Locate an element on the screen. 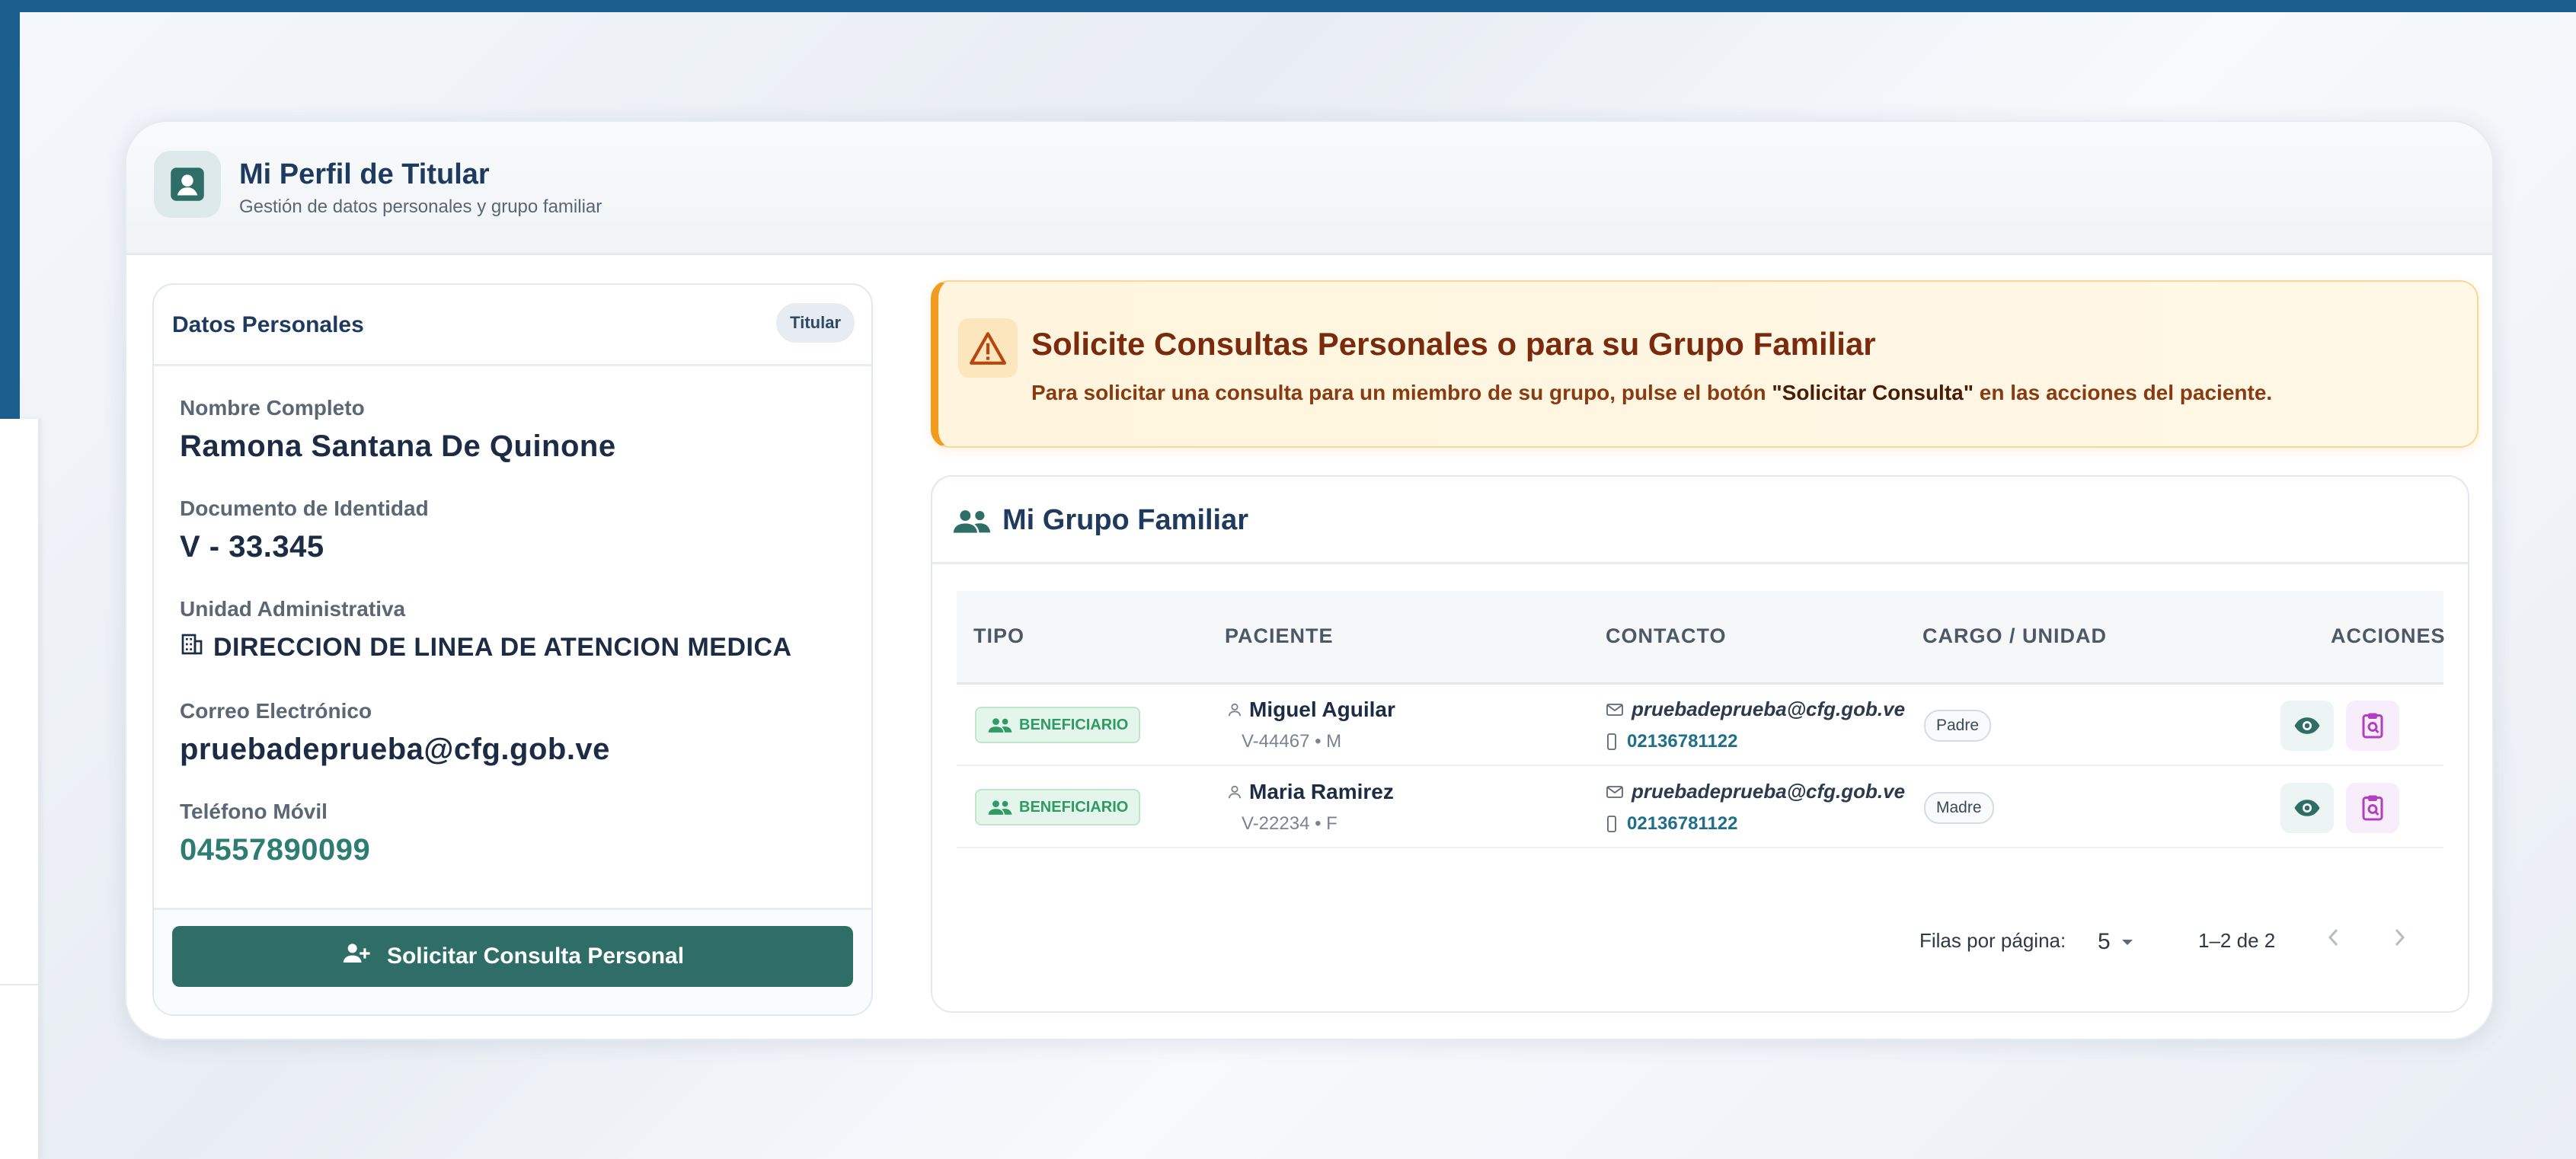 The height and width of the screenshot is (1159, 2576). patient-doc: V-44467 • M is located at coordinates (1292, 742).